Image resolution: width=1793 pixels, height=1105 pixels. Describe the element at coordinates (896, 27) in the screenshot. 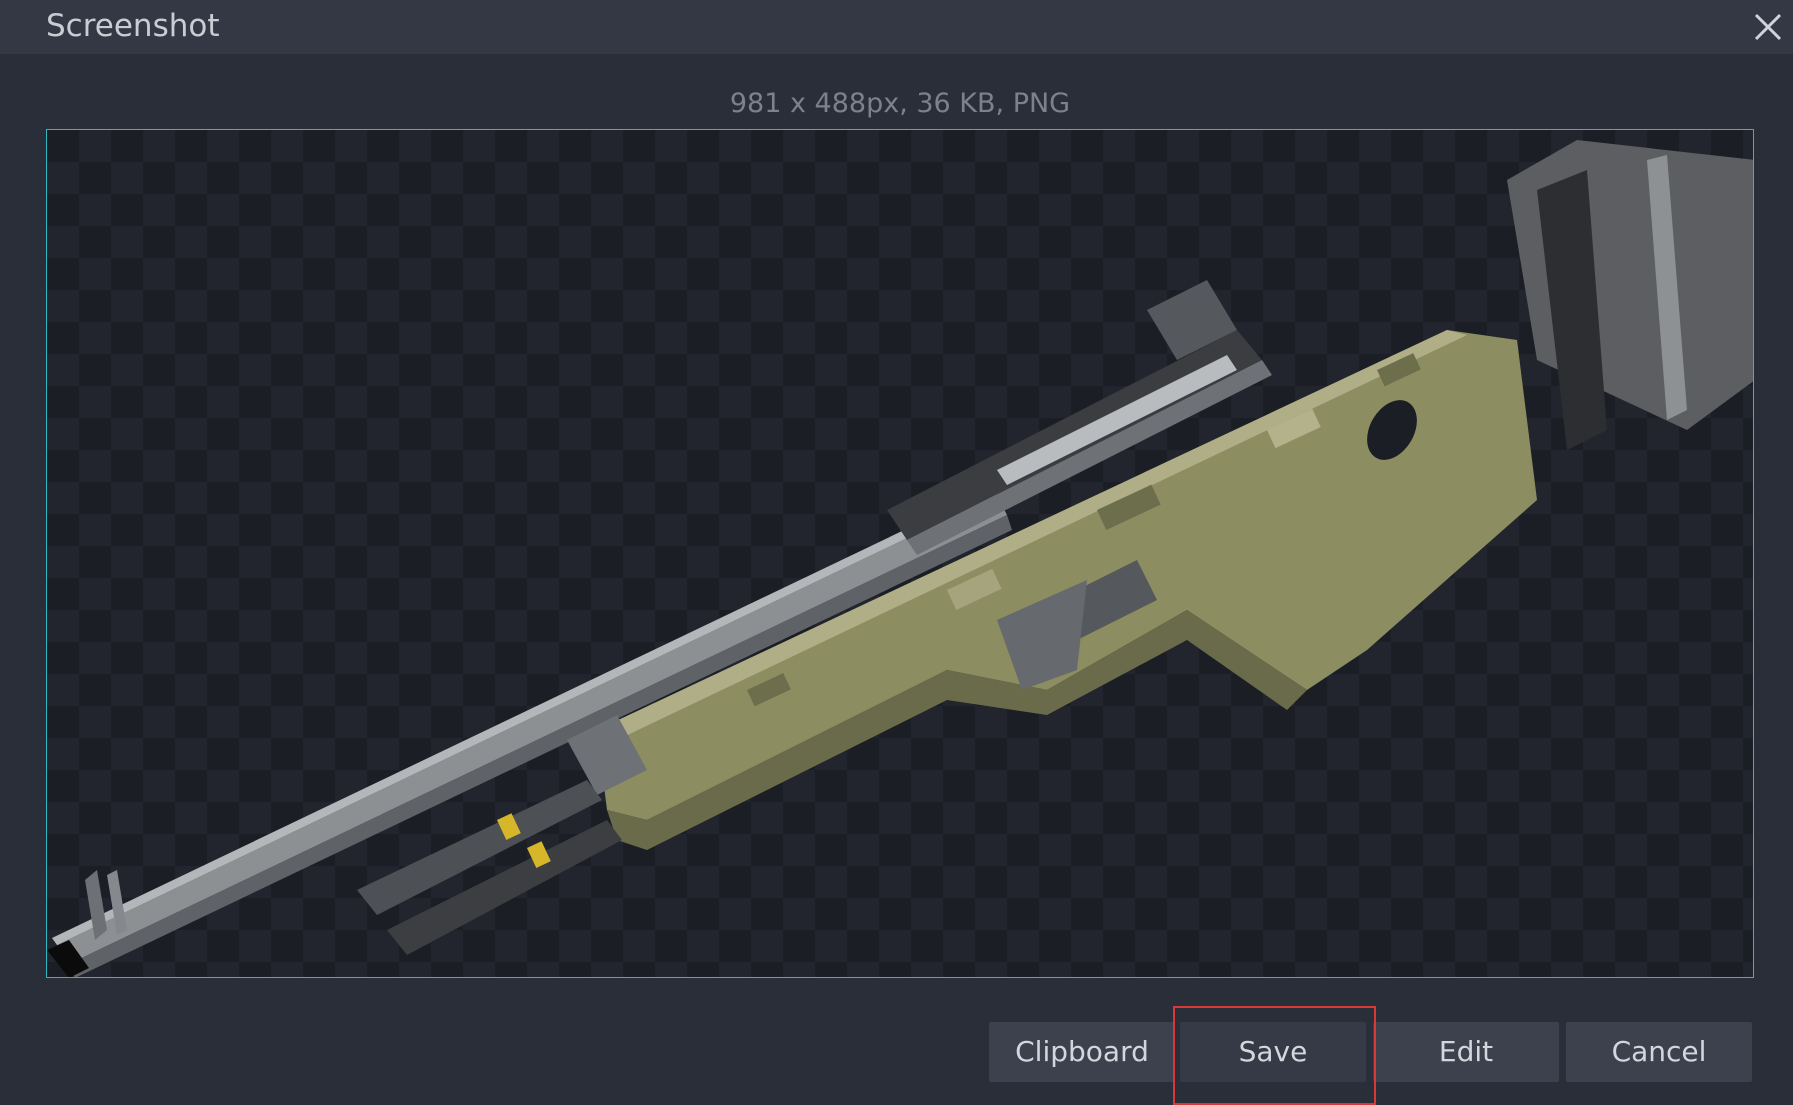

I see `dialog-titlebar: Screenshot` at that location.